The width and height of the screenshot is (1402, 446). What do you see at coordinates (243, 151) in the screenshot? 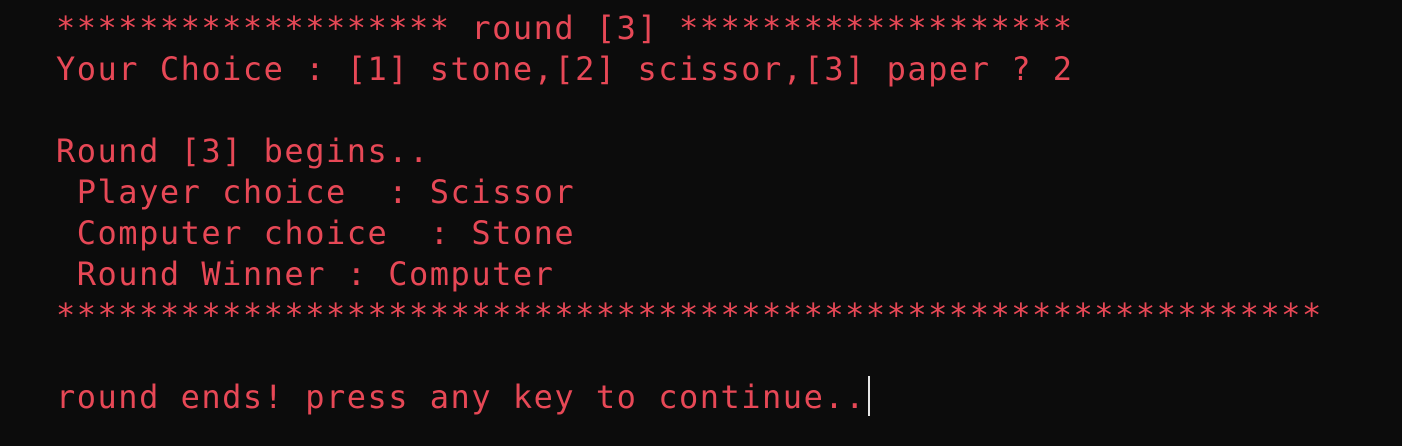
I see `round-begins-text: Round [3] begins..` at bounding box center [243, 151].